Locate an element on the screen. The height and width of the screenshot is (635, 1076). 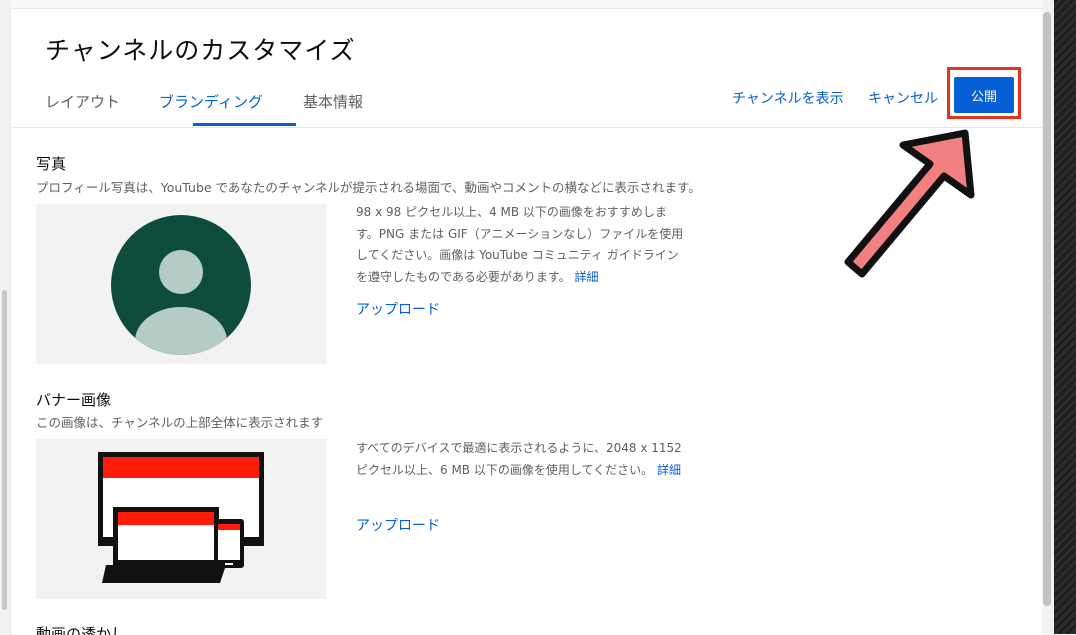
banner-upload-button: アップロード is located at coordinates (398, 525).